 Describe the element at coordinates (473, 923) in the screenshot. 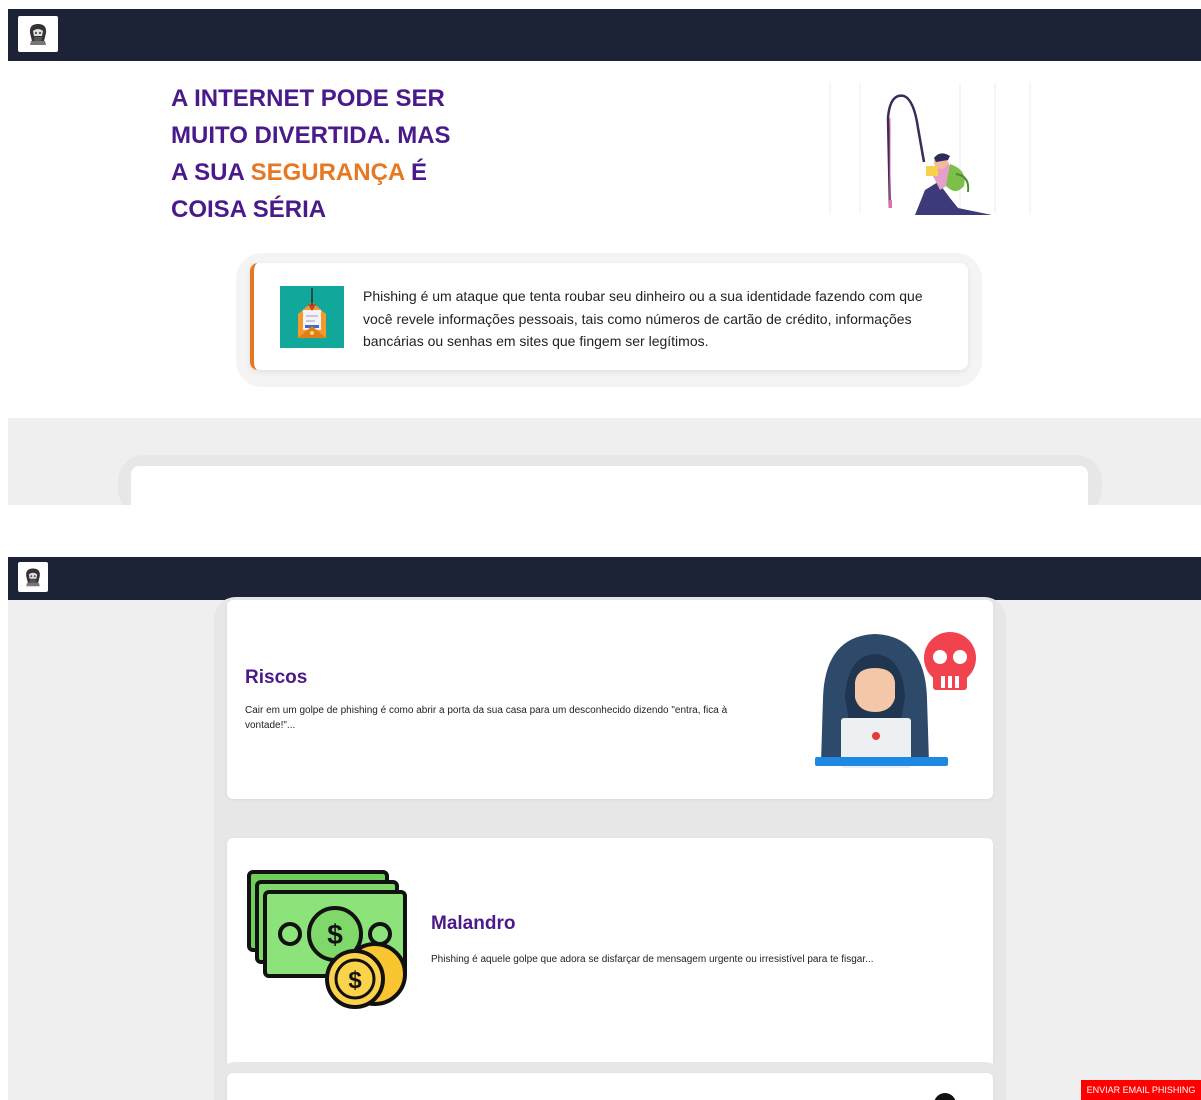

I see `card-title: Malandro` at that location.